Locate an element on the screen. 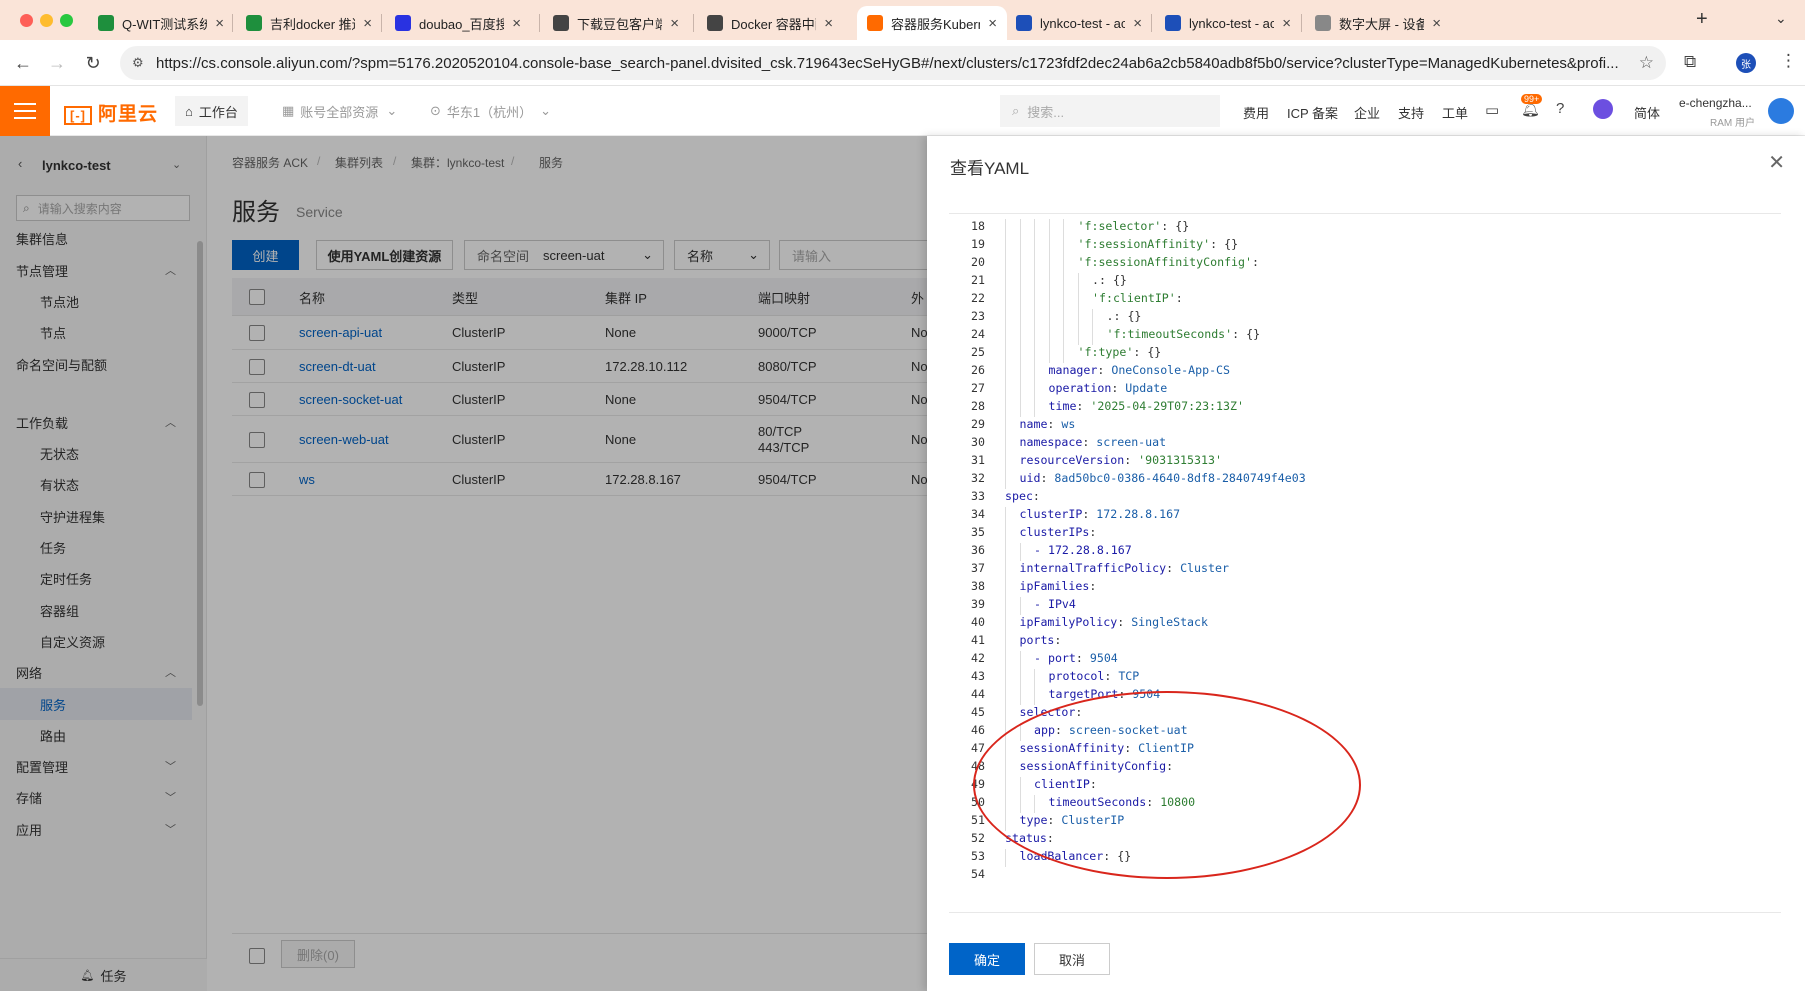 The height and width of the screenshot is (991, 1805). link-billing: 费用 is located at coordinates (1256, 112).